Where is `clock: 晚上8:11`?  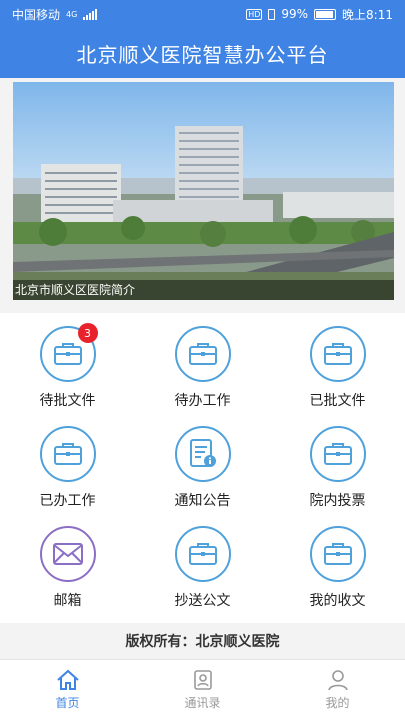 clock: 晚上8:11 is located at coordinates (367, 14).